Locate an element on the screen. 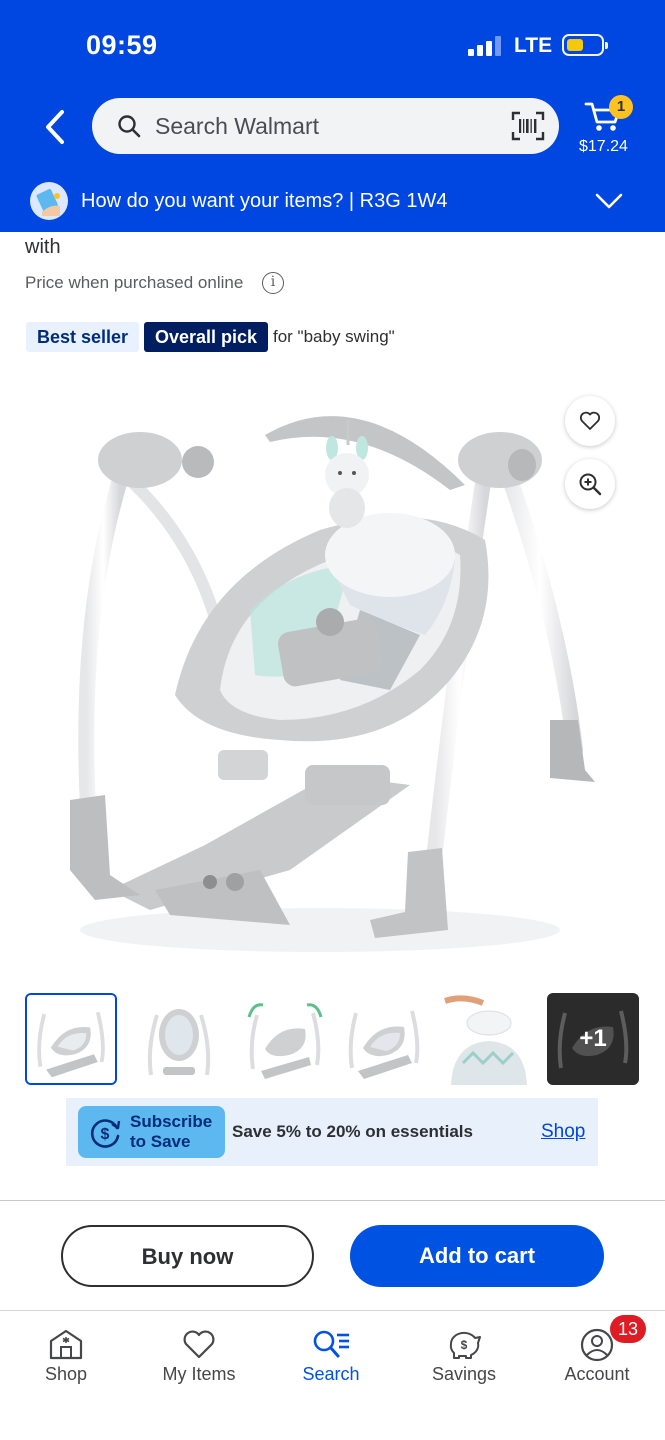  nav-item-search: Search is located at coordinates (331, 1357).